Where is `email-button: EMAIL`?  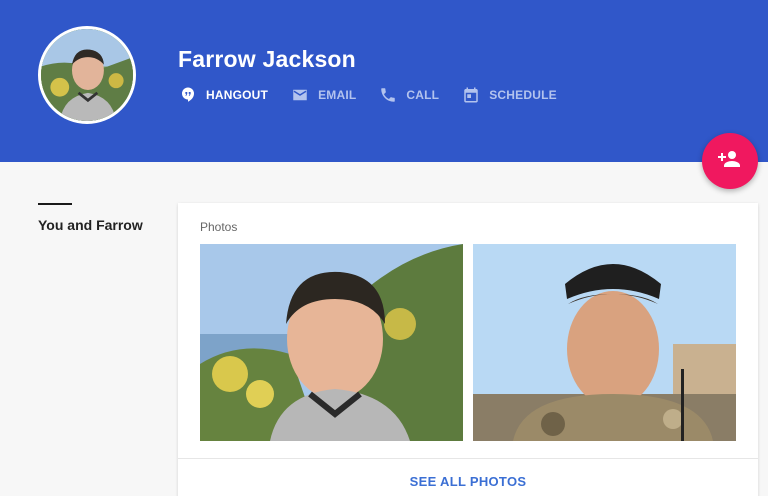 email-button: EMAIL is located at coordinates (323, 95).